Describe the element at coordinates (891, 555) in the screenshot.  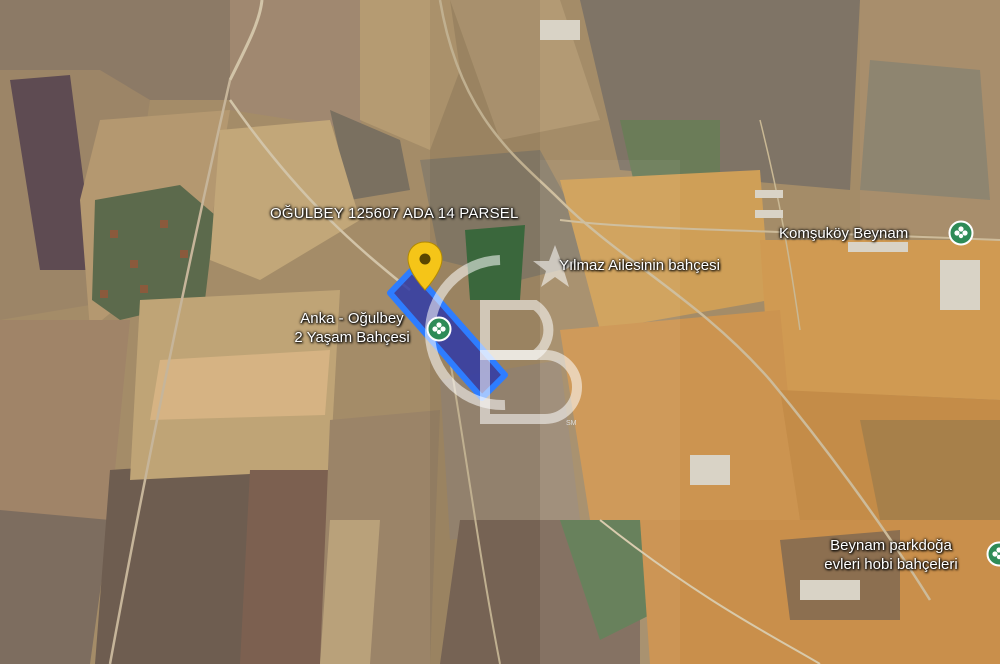
I see `place-label-beynam: Beynam parkdoğa evleri hobi bahçeleri` at that location.